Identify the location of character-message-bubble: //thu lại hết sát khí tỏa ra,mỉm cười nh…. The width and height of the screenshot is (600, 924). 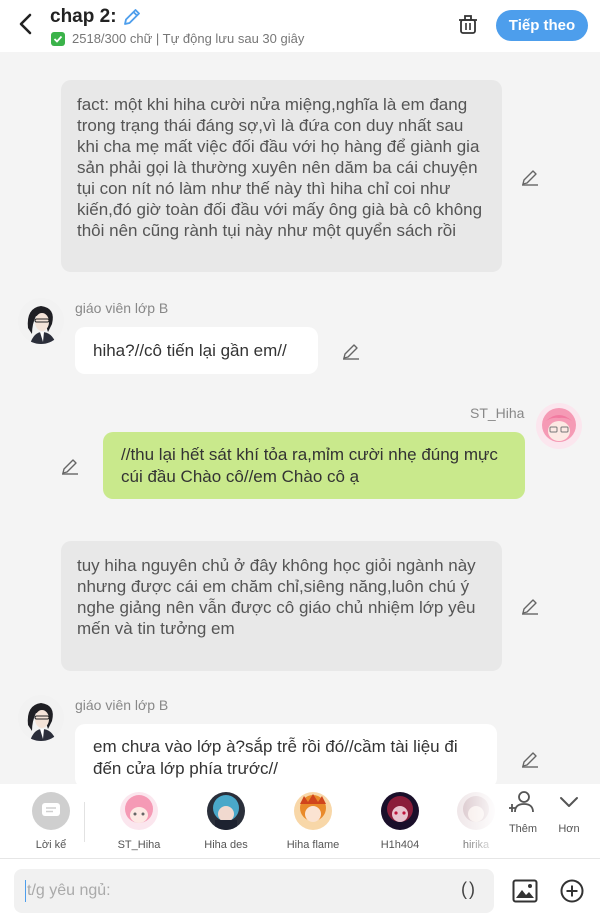
(314, 465).